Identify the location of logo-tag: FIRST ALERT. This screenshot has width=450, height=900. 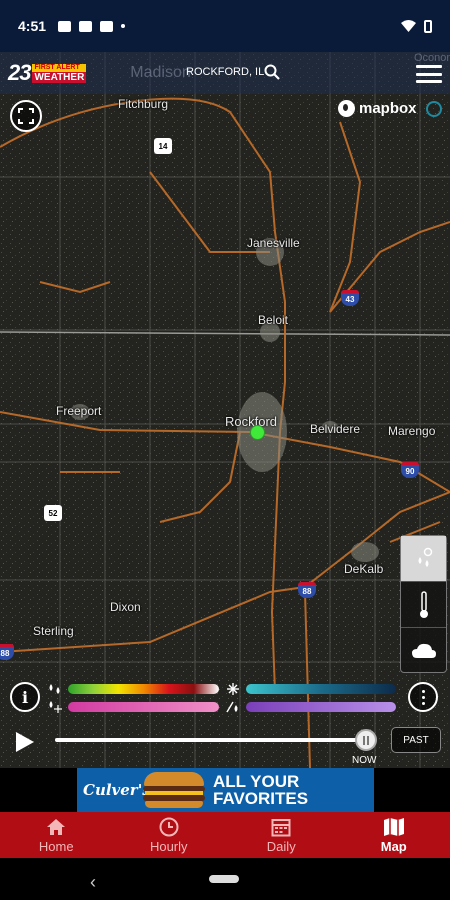
(59, 67).